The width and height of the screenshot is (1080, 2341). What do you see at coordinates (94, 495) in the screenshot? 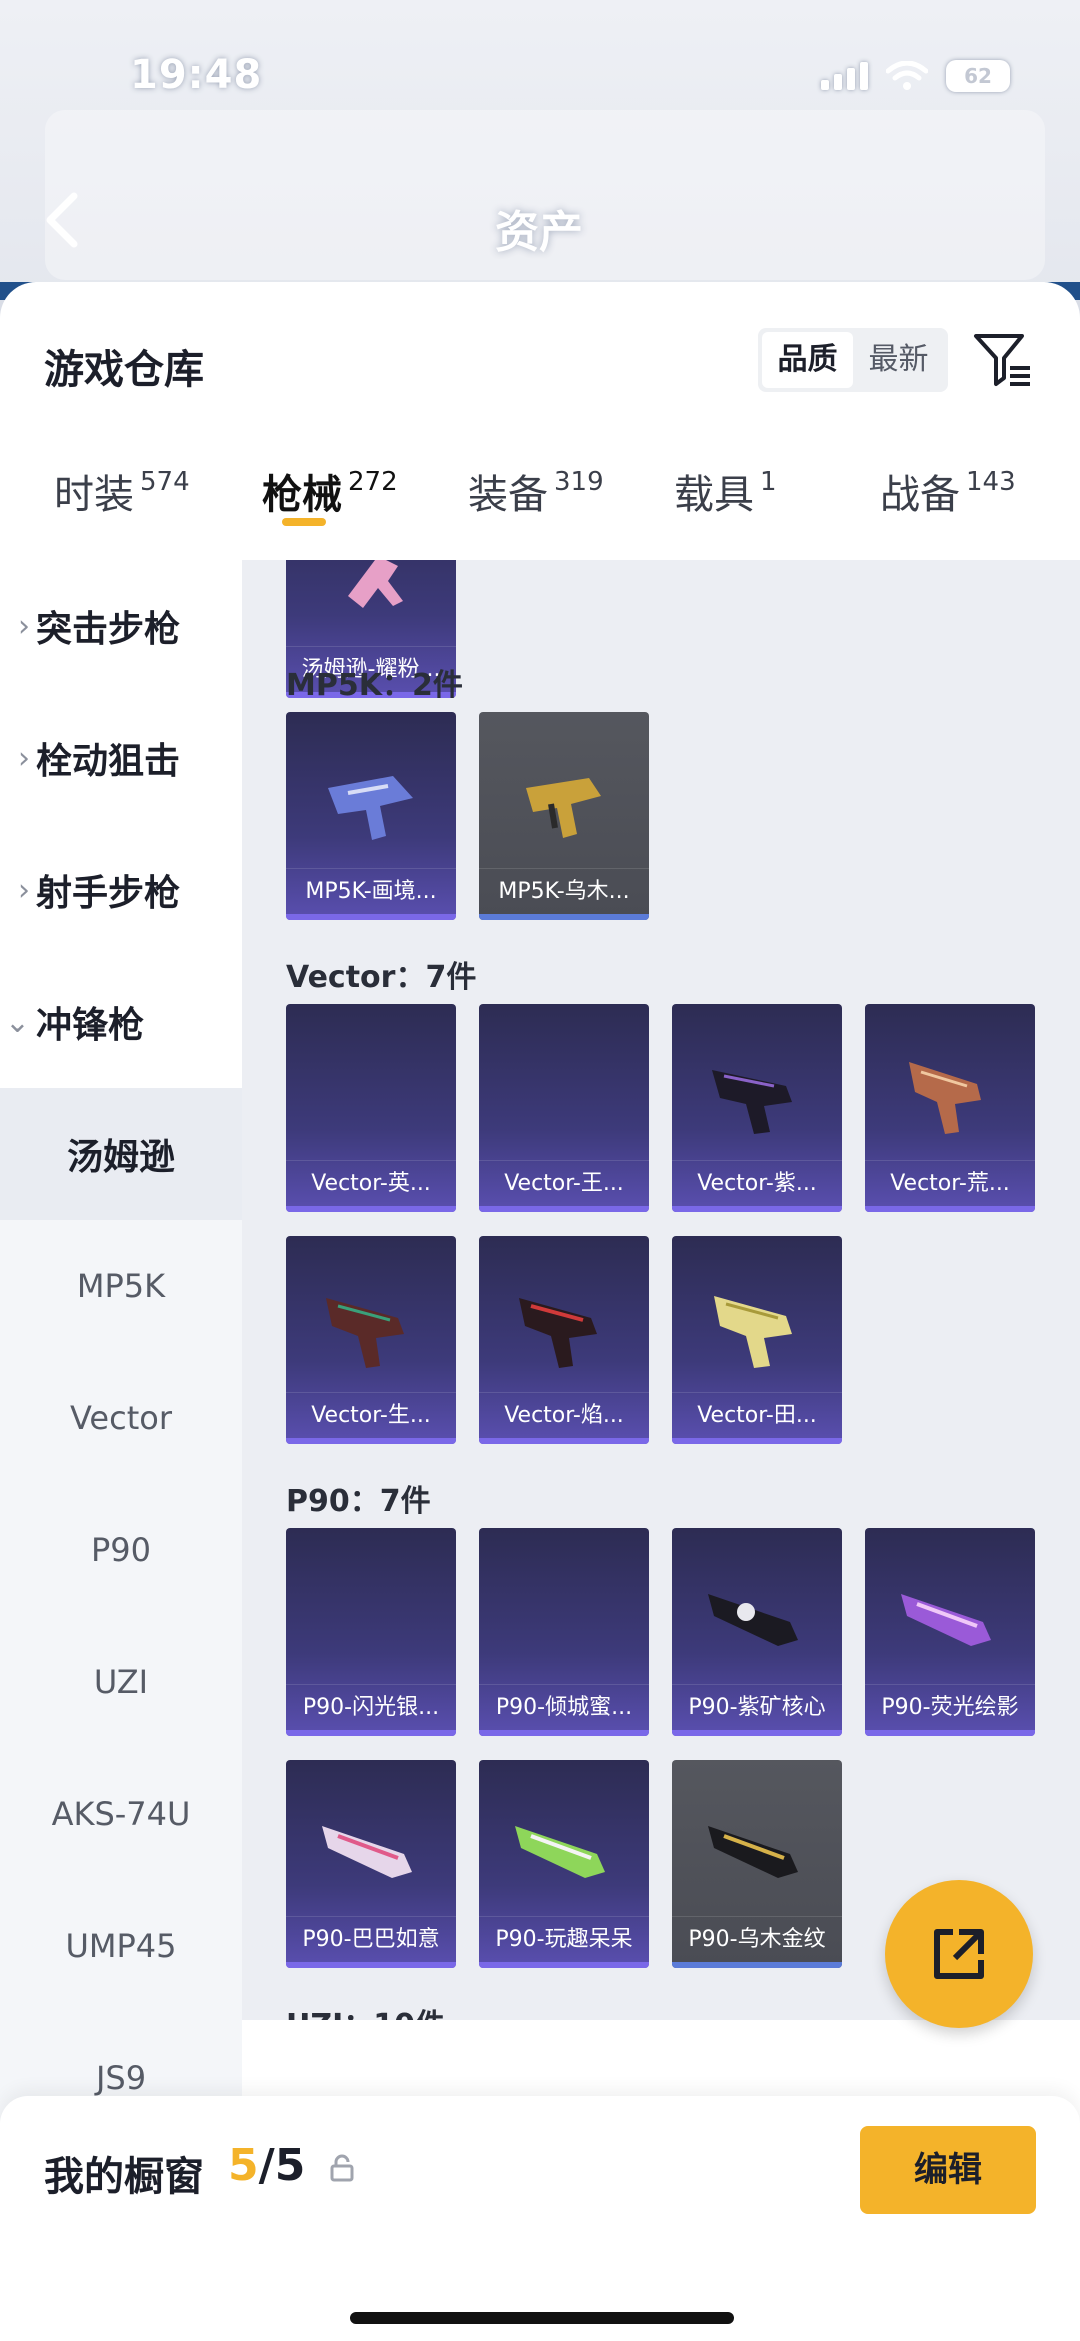
I see `tab-label: 时装` at bounding box center [94, 495].